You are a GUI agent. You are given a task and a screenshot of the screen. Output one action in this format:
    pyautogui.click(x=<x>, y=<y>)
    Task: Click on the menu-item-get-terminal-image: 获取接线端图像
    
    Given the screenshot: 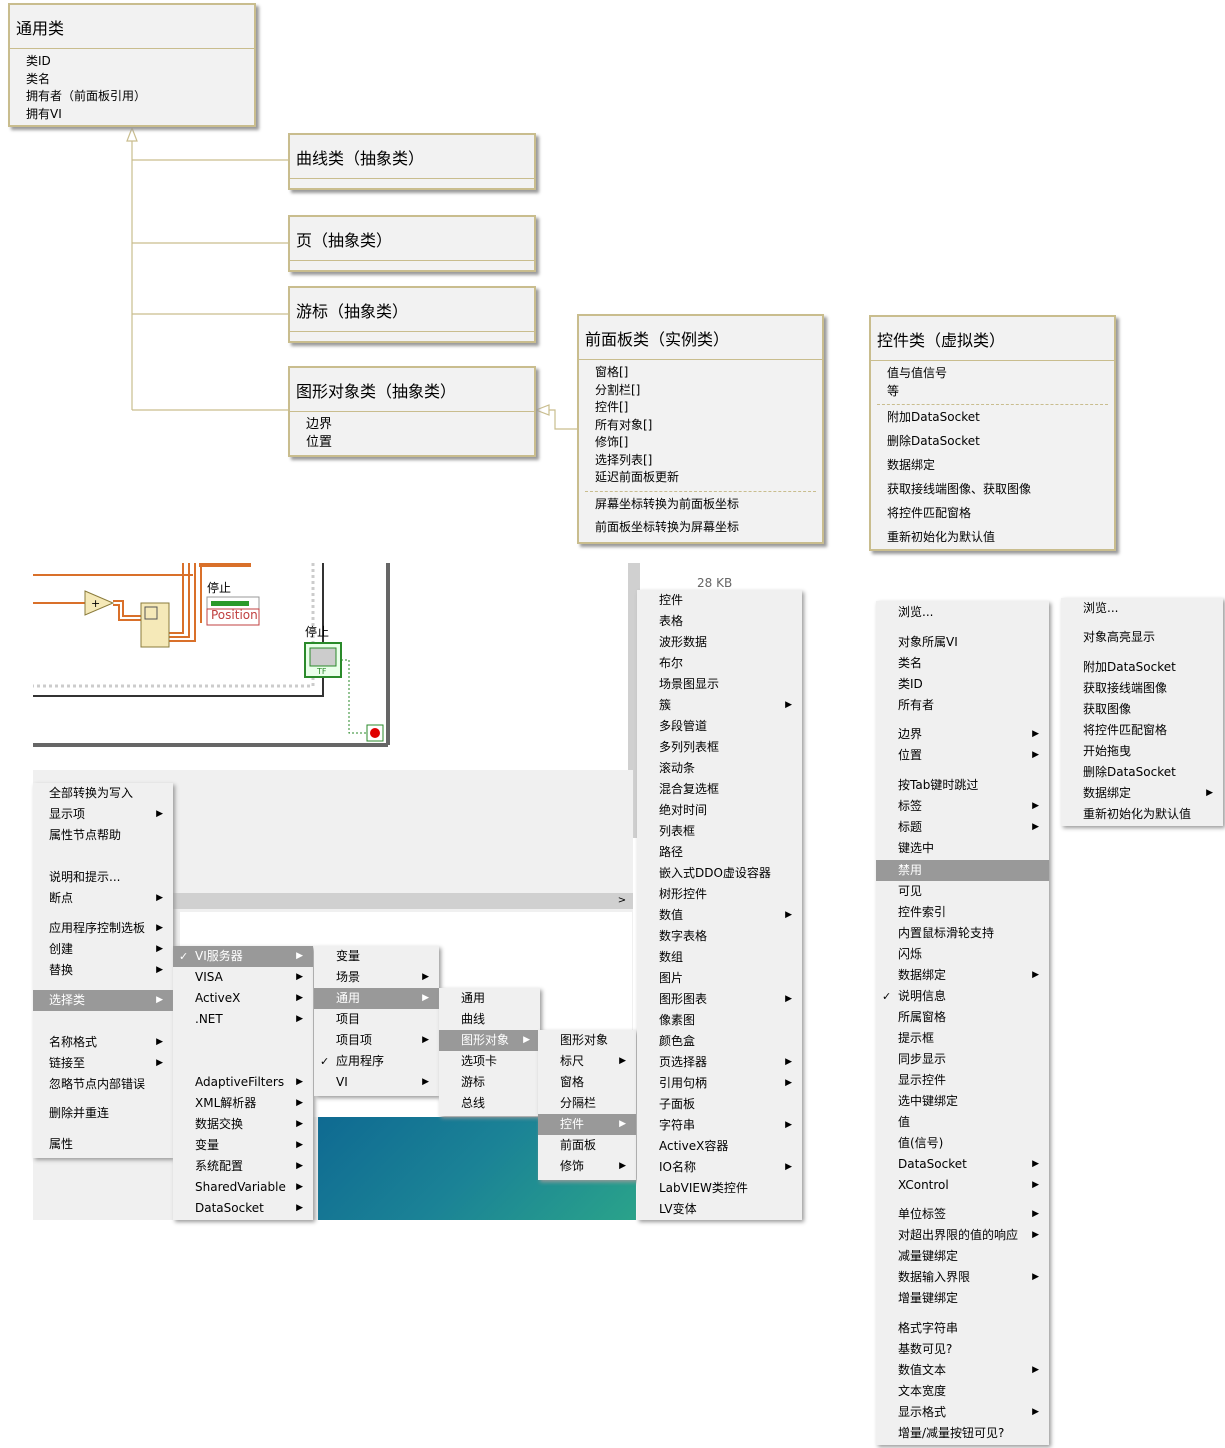 What is the action you would take?
    pyautogui.click(x=1142, y=688)
    